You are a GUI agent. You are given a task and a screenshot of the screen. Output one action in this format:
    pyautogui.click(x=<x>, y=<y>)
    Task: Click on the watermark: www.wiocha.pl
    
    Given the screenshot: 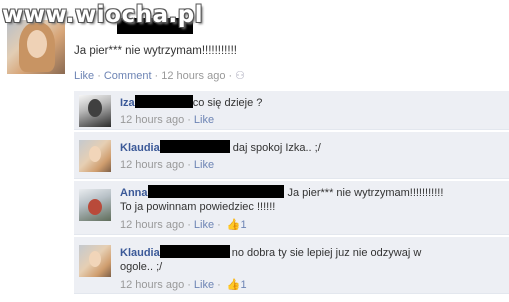 What is the action you would take?
    pyautogui.click(x=103, y=15)
    